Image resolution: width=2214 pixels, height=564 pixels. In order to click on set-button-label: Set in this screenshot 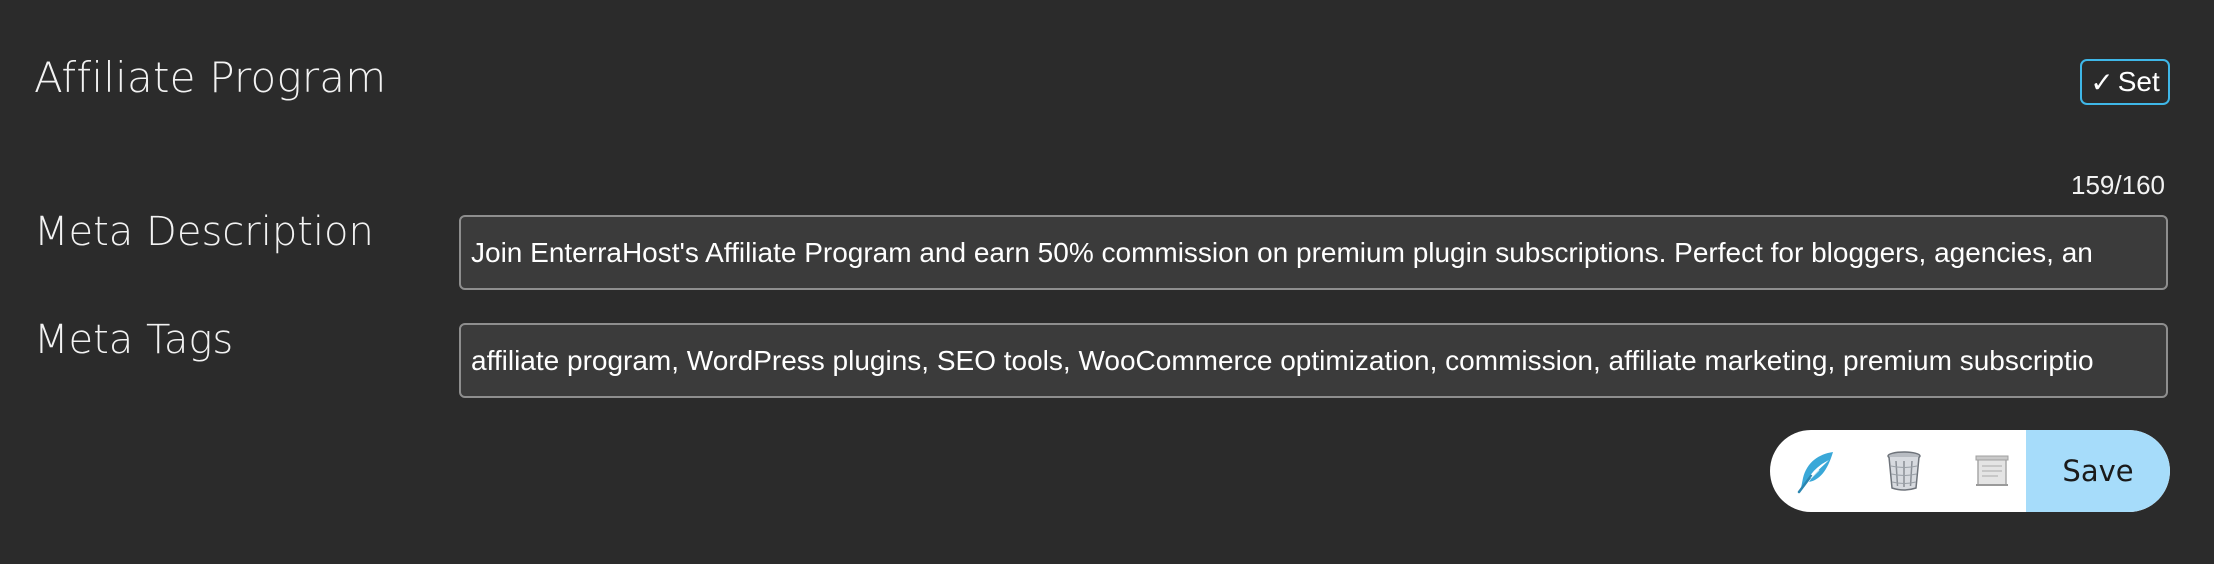, I will do `click(2138, 81)`.